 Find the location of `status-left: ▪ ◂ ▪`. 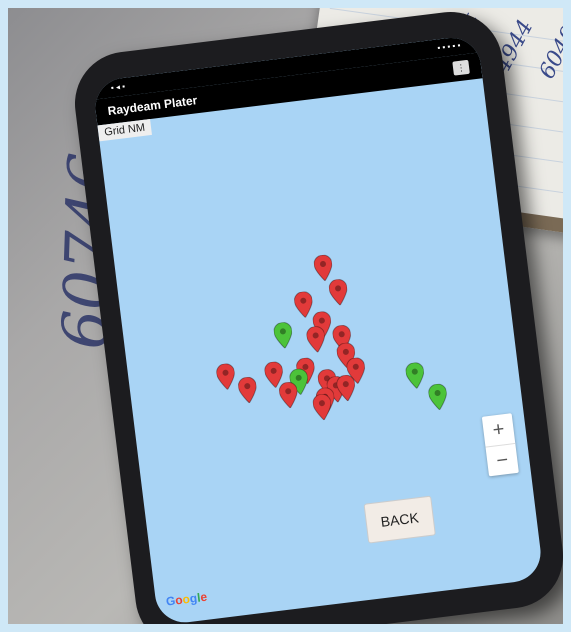

status-left: ▪ ◂ ▪ is located at coordinates (118, 87).